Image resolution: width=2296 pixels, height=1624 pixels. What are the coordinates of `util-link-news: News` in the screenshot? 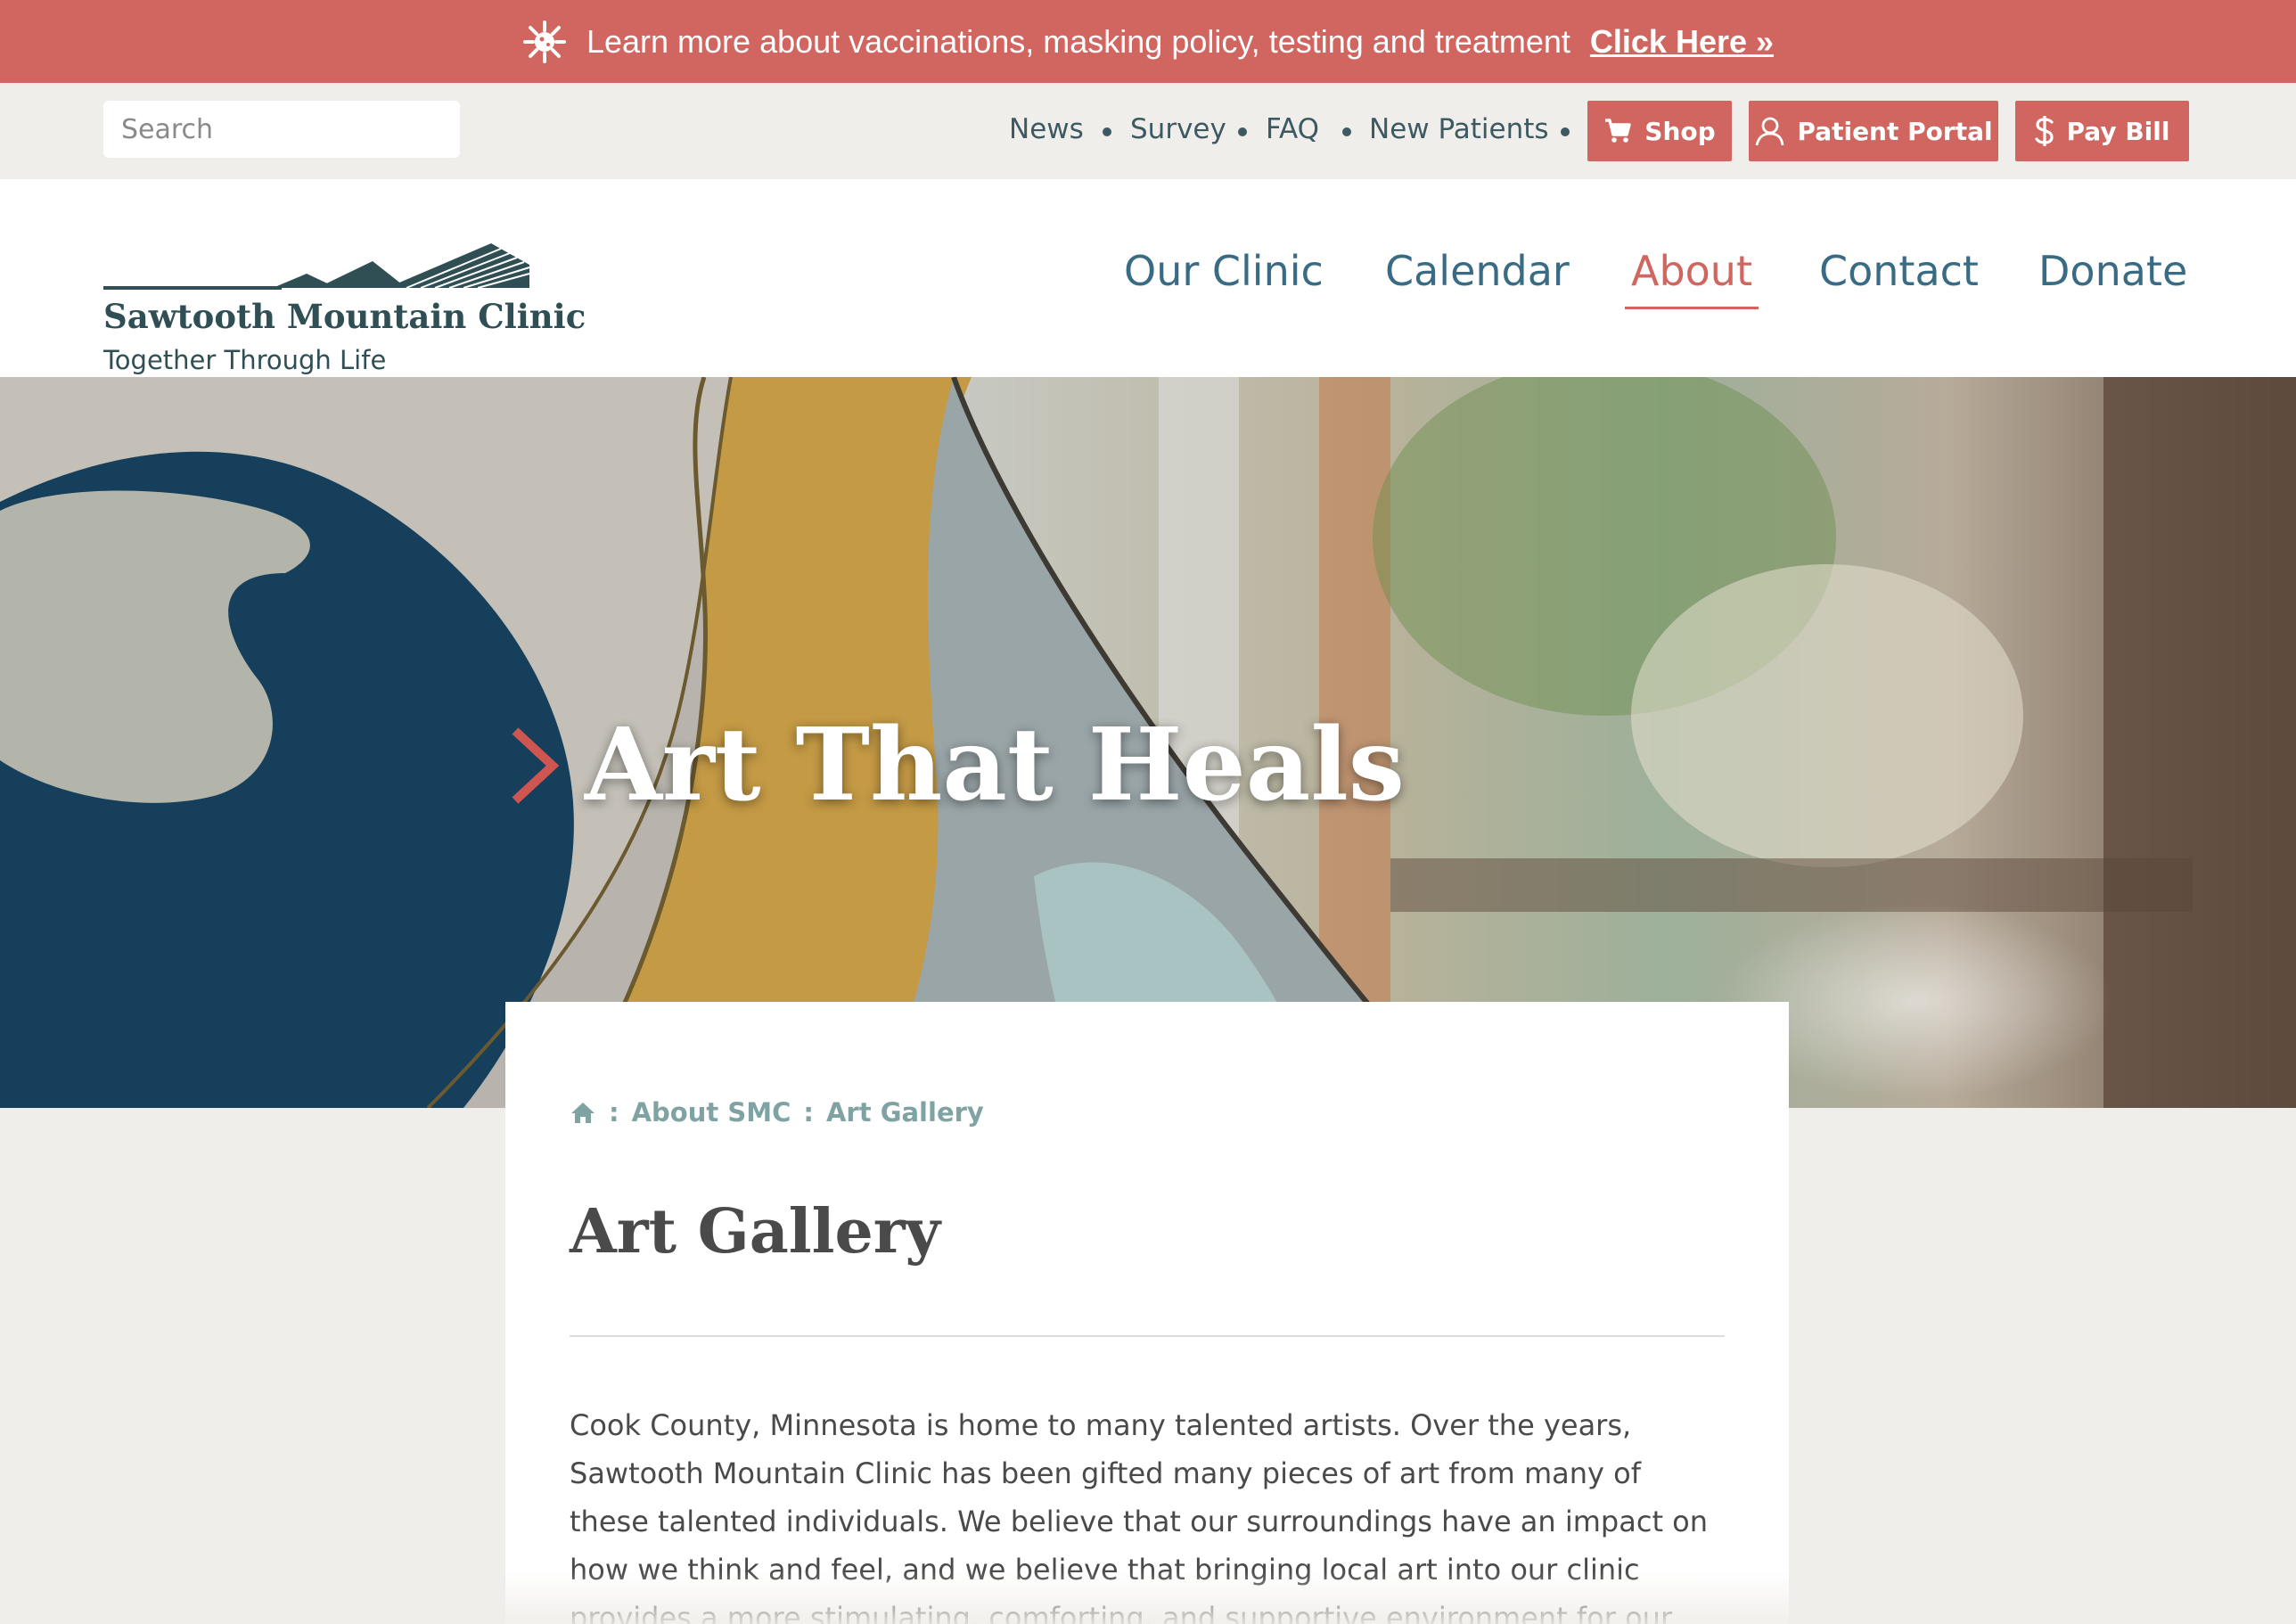 It's located at (1046, 129).